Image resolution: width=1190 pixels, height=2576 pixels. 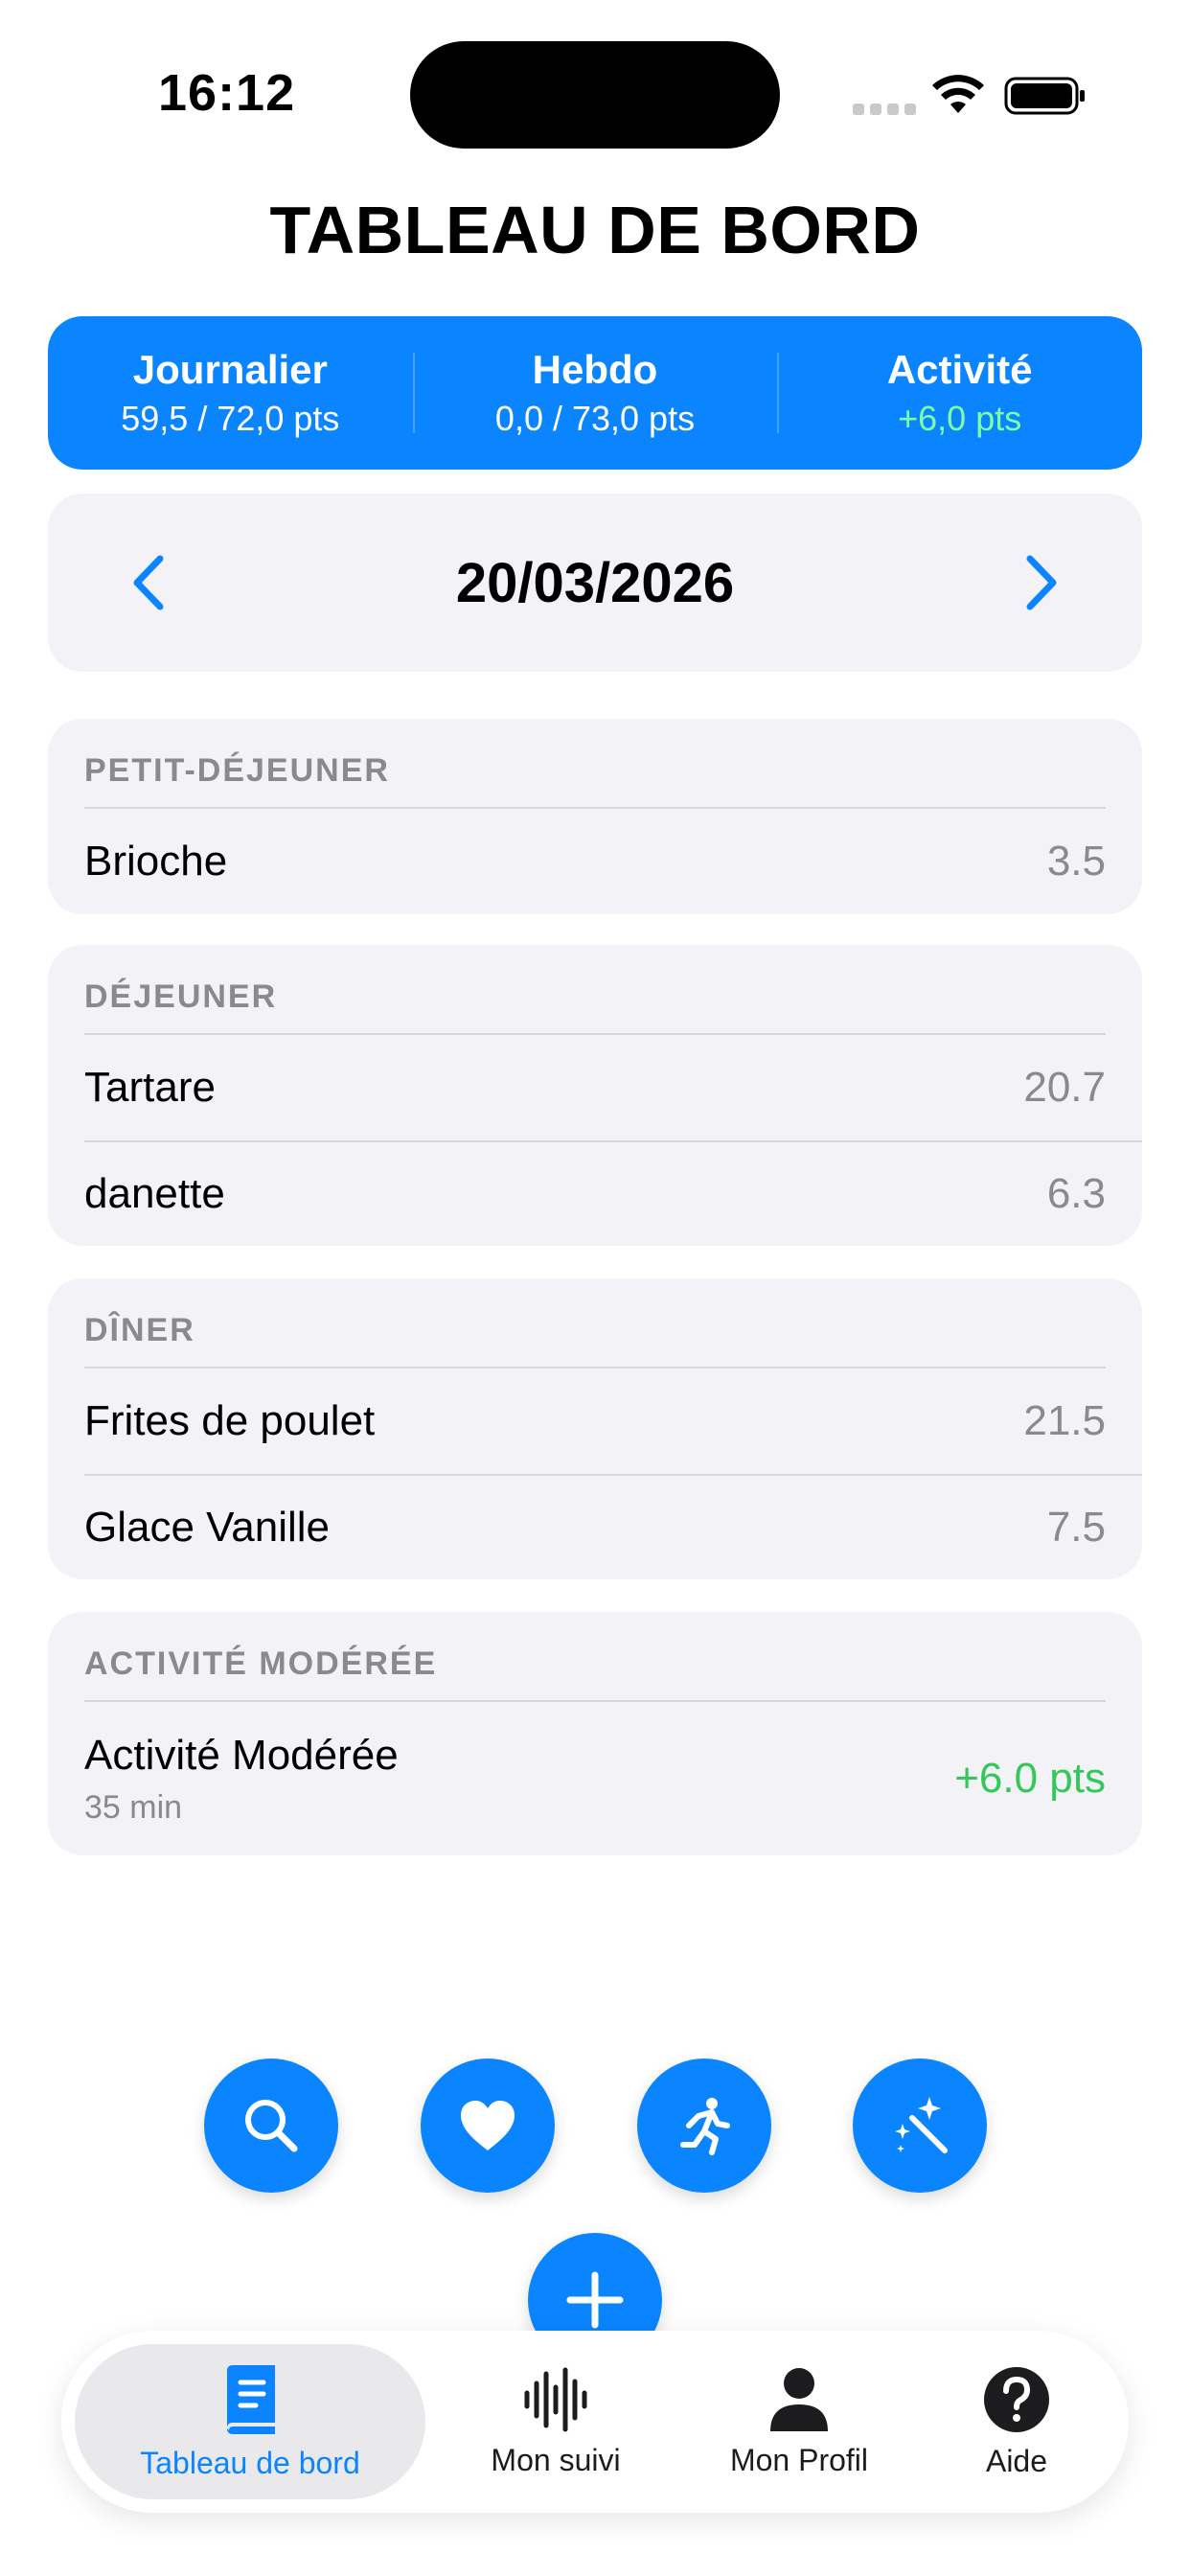 I want to click on summary-activity: Activité +6,0 pts, so click(x=960, y=393).